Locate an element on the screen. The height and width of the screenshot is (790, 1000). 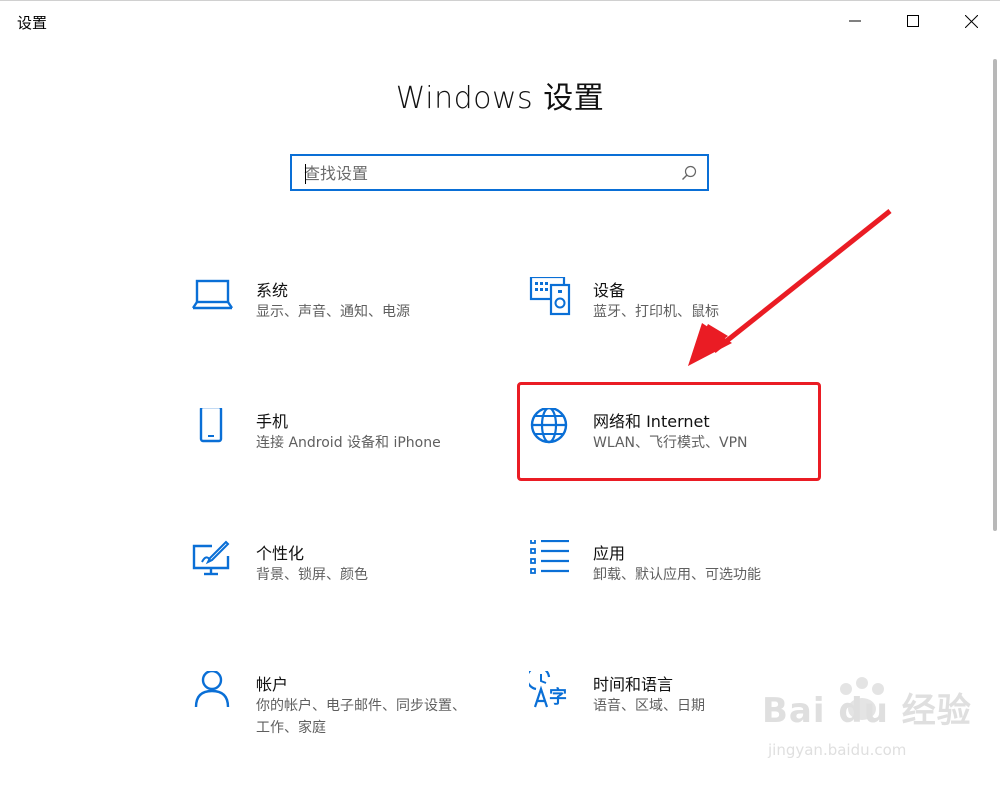
tile-personalization-title: 个性化 is located at coordinates (280, 553).